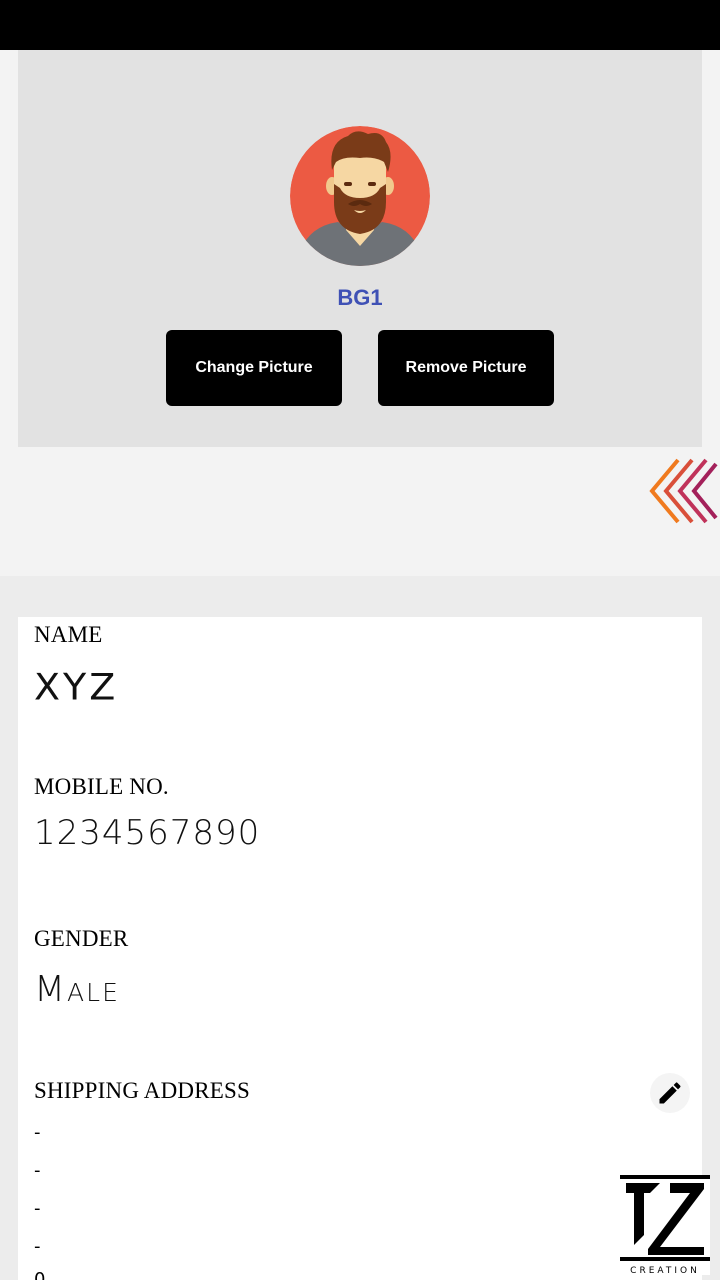  What do you see at coordinates (76, 687) in the screenshot?
I see `name-value: XYZ` at bounding box center [76, 687].